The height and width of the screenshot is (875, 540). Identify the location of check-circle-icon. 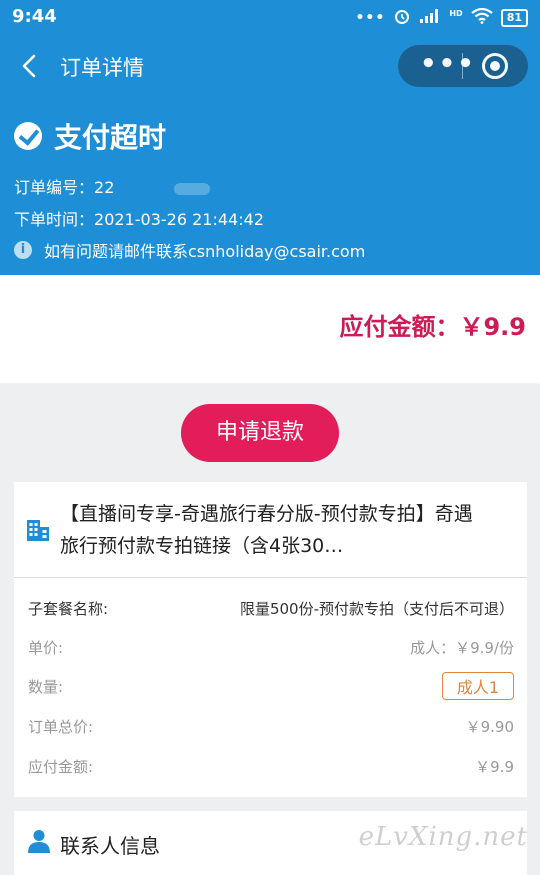
(28, 136).